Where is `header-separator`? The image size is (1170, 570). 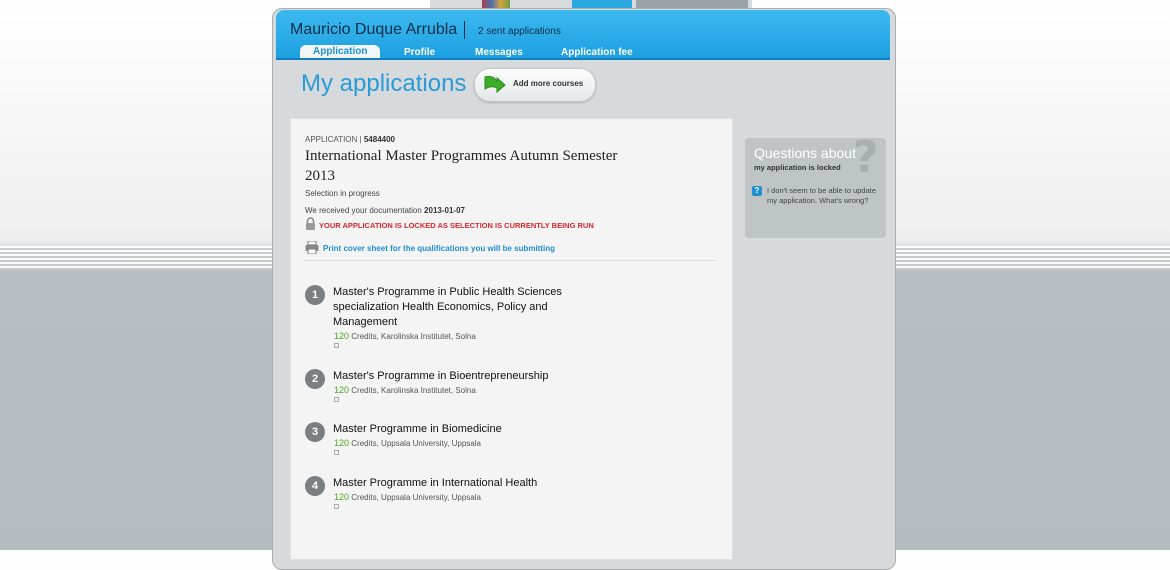
header-separator is located at coordinates (464, 30).